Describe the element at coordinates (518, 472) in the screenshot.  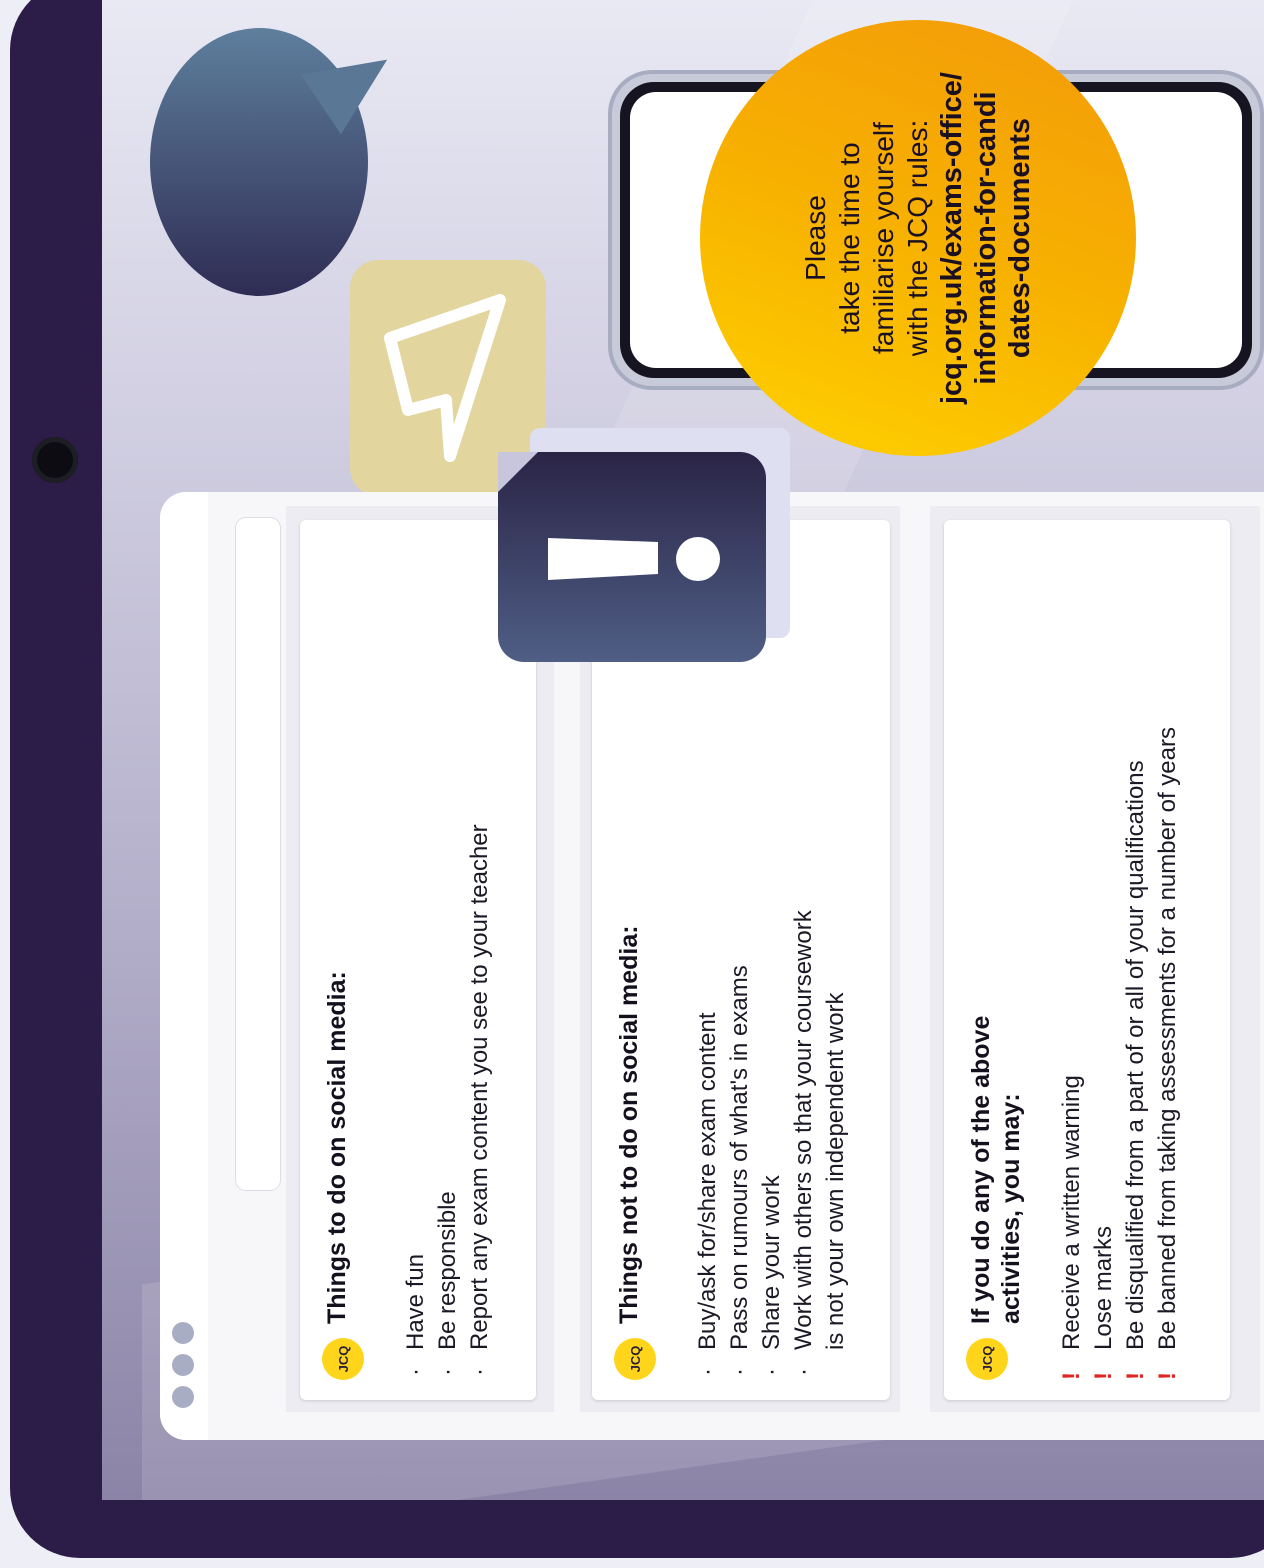
I see `alert-card-fold` at that location.